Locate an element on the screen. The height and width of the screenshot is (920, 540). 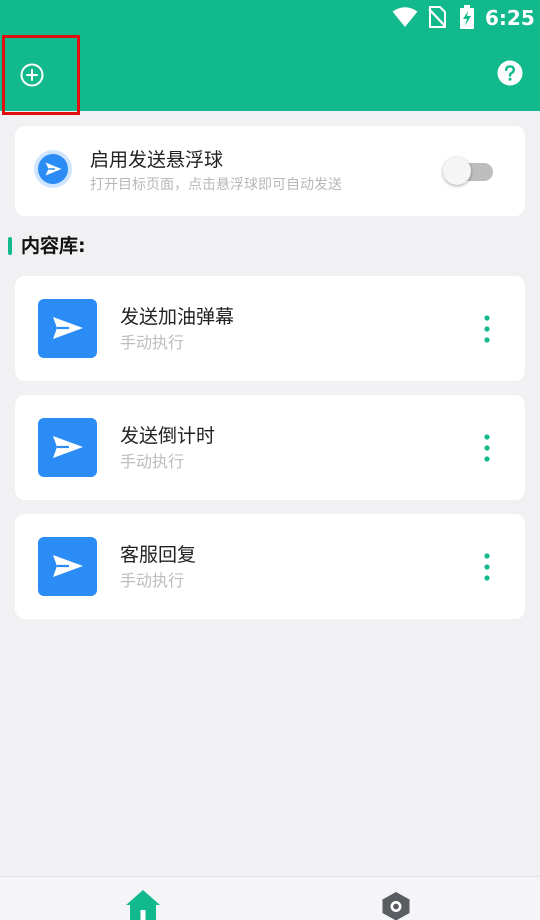
library-item: 客服回复 手动执行 is located at coordinates (270, 566).